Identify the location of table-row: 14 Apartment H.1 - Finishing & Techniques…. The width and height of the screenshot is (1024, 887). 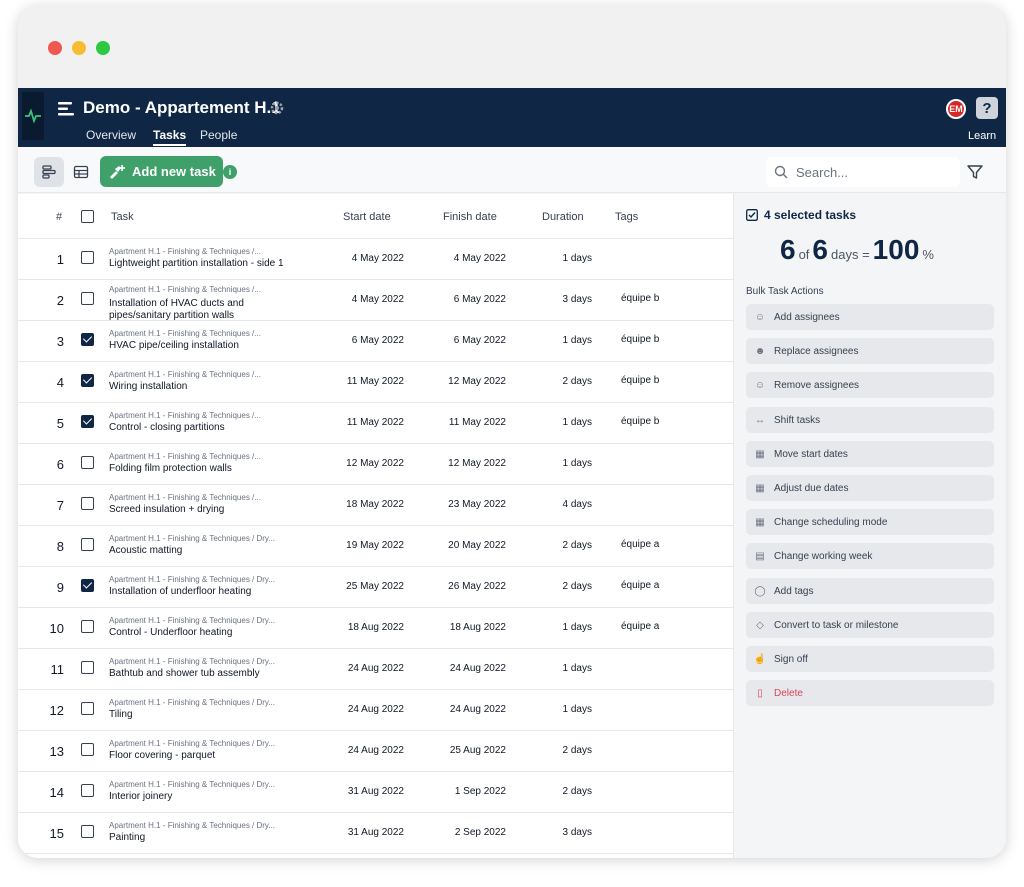
(375, 791).